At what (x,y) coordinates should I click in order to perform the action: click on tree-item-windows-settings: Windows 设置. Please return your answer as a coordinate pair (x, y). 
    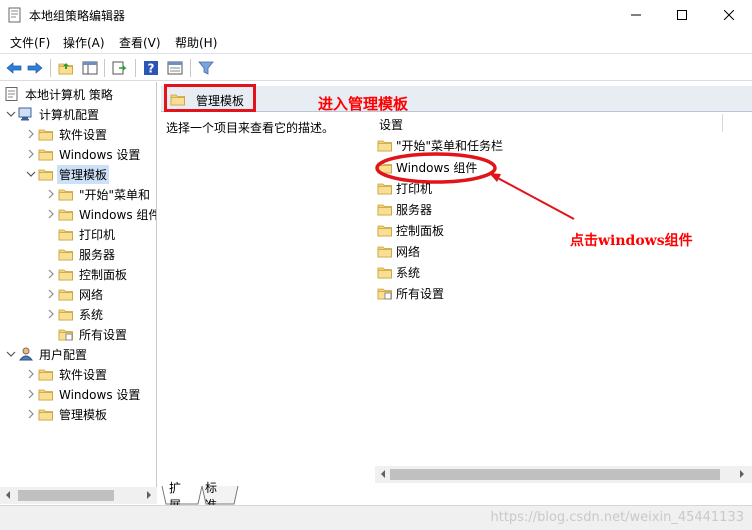
    Looking at the image, I should click on (82, 154).